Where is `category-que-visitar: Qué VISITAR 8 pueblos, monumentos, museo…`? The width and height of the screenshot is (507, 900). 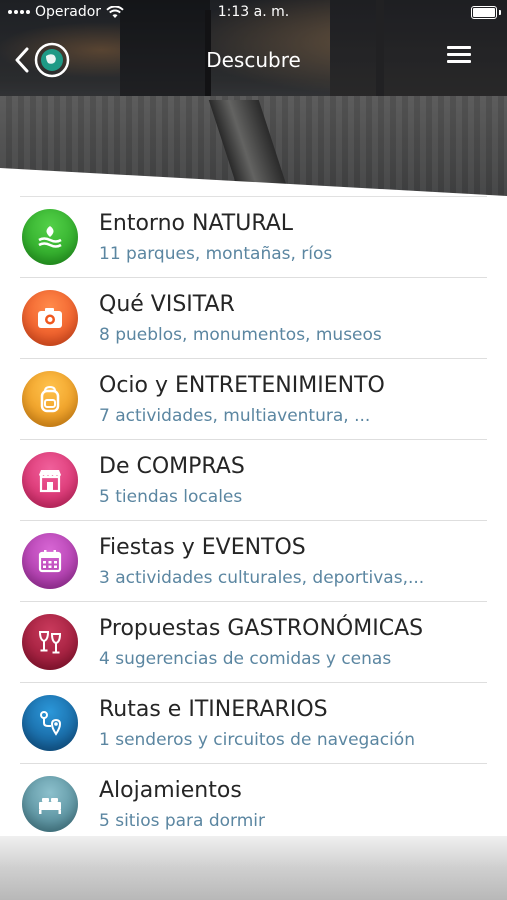
category-que-visitar: Qué VISITAR 8 pueblos, monumentos, museo… is located at coordinates (253, 318).